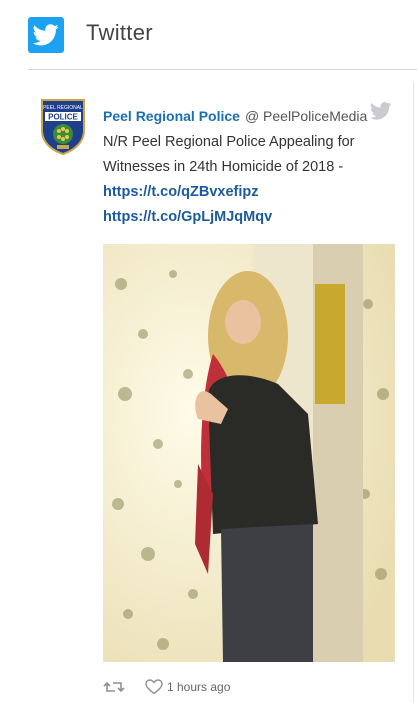 Image resolution: width=417 pixels, height=703 pixels. I want to click on author-name: Peel Regional Police, so click(171, 116).